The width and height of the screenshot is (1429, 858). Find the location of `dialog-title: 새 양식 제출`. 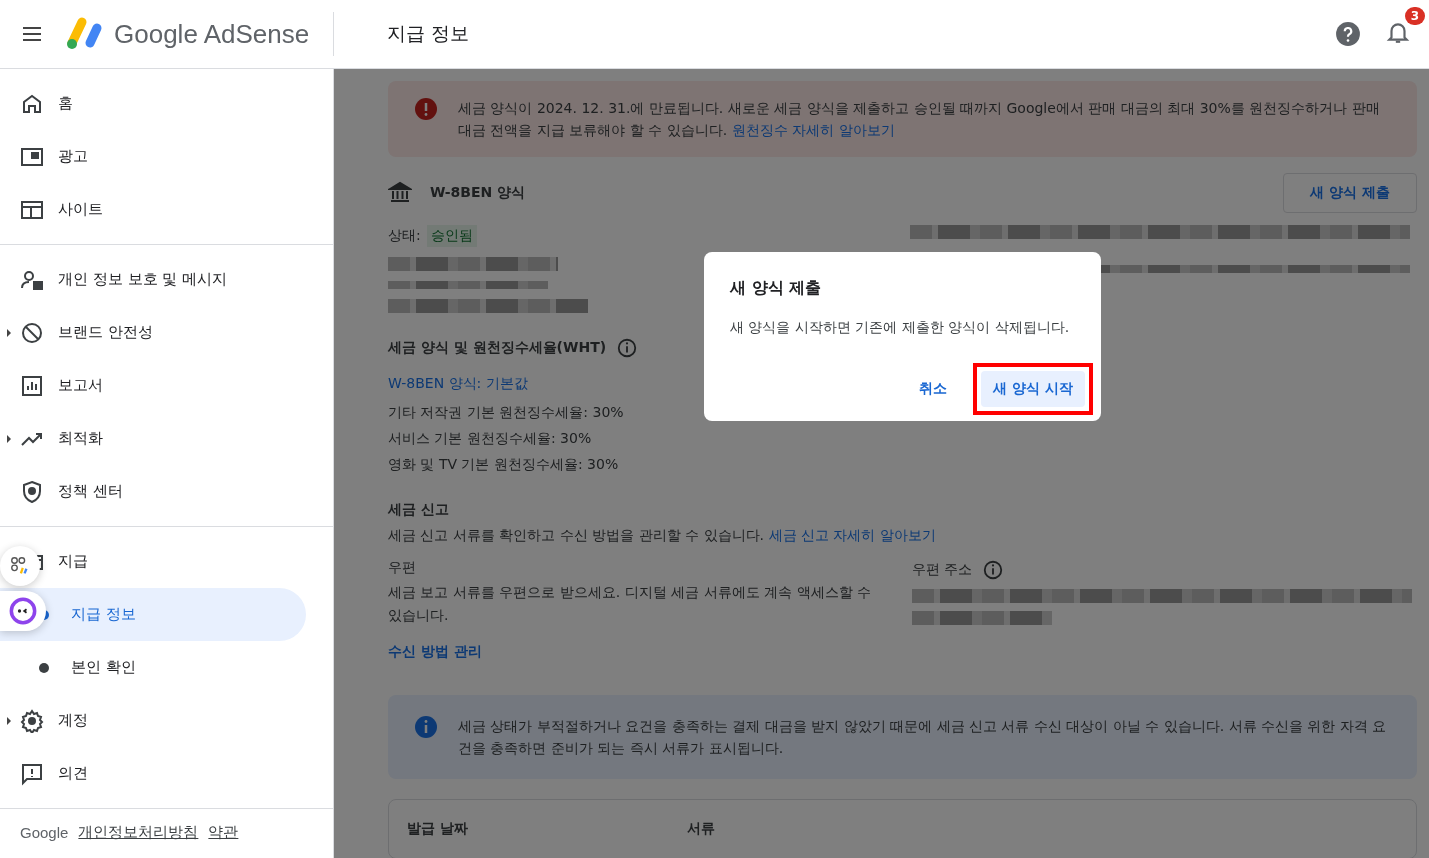

dialog-title: 새 양식 제출 is located at coordinates (776, 288).